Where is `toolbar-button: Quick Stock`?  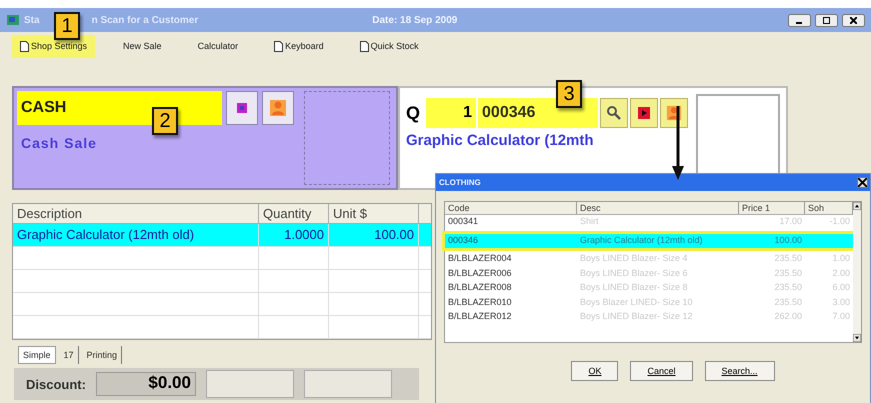
toolbar-button: Quick Stock is located at coordinates (389, 46).